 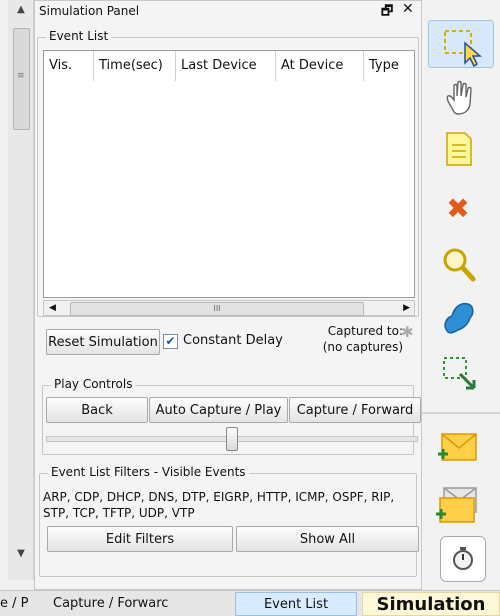 I want to click on hand-move-icon, so click(x=459, y=97).